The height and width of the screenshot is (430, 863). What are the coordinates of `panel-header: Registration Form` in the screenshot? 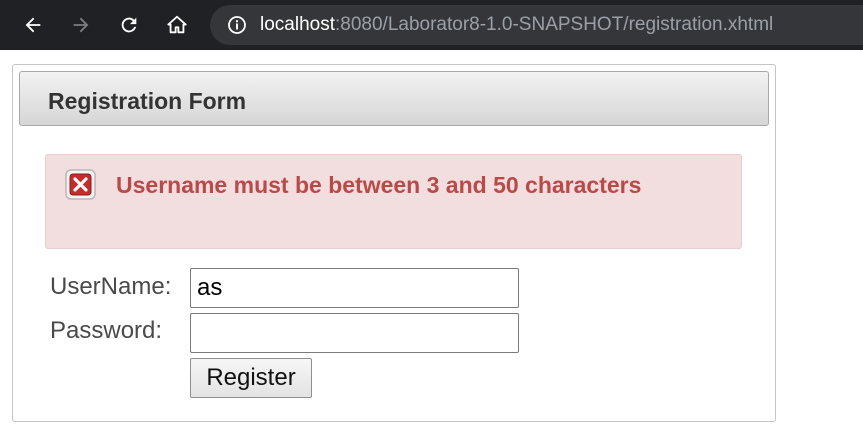 It's located at (394, 98).